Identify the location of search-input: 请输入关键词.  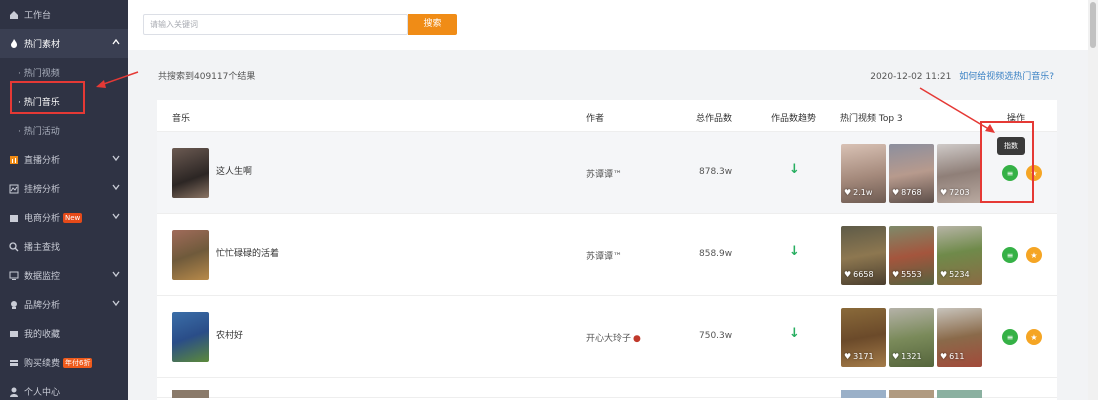
(275, 24).